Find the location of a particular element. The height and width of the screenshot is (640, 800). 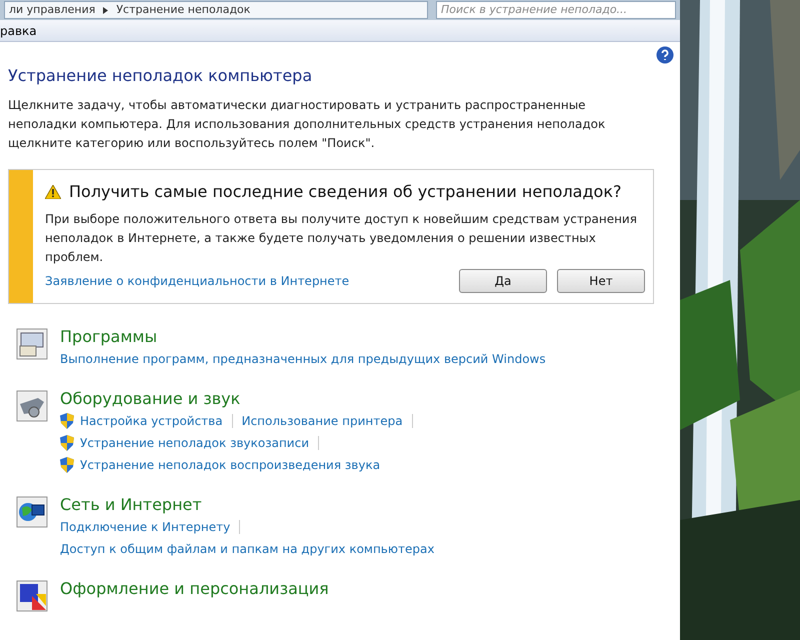

chevron-icon is located at coordinates (105, 10).